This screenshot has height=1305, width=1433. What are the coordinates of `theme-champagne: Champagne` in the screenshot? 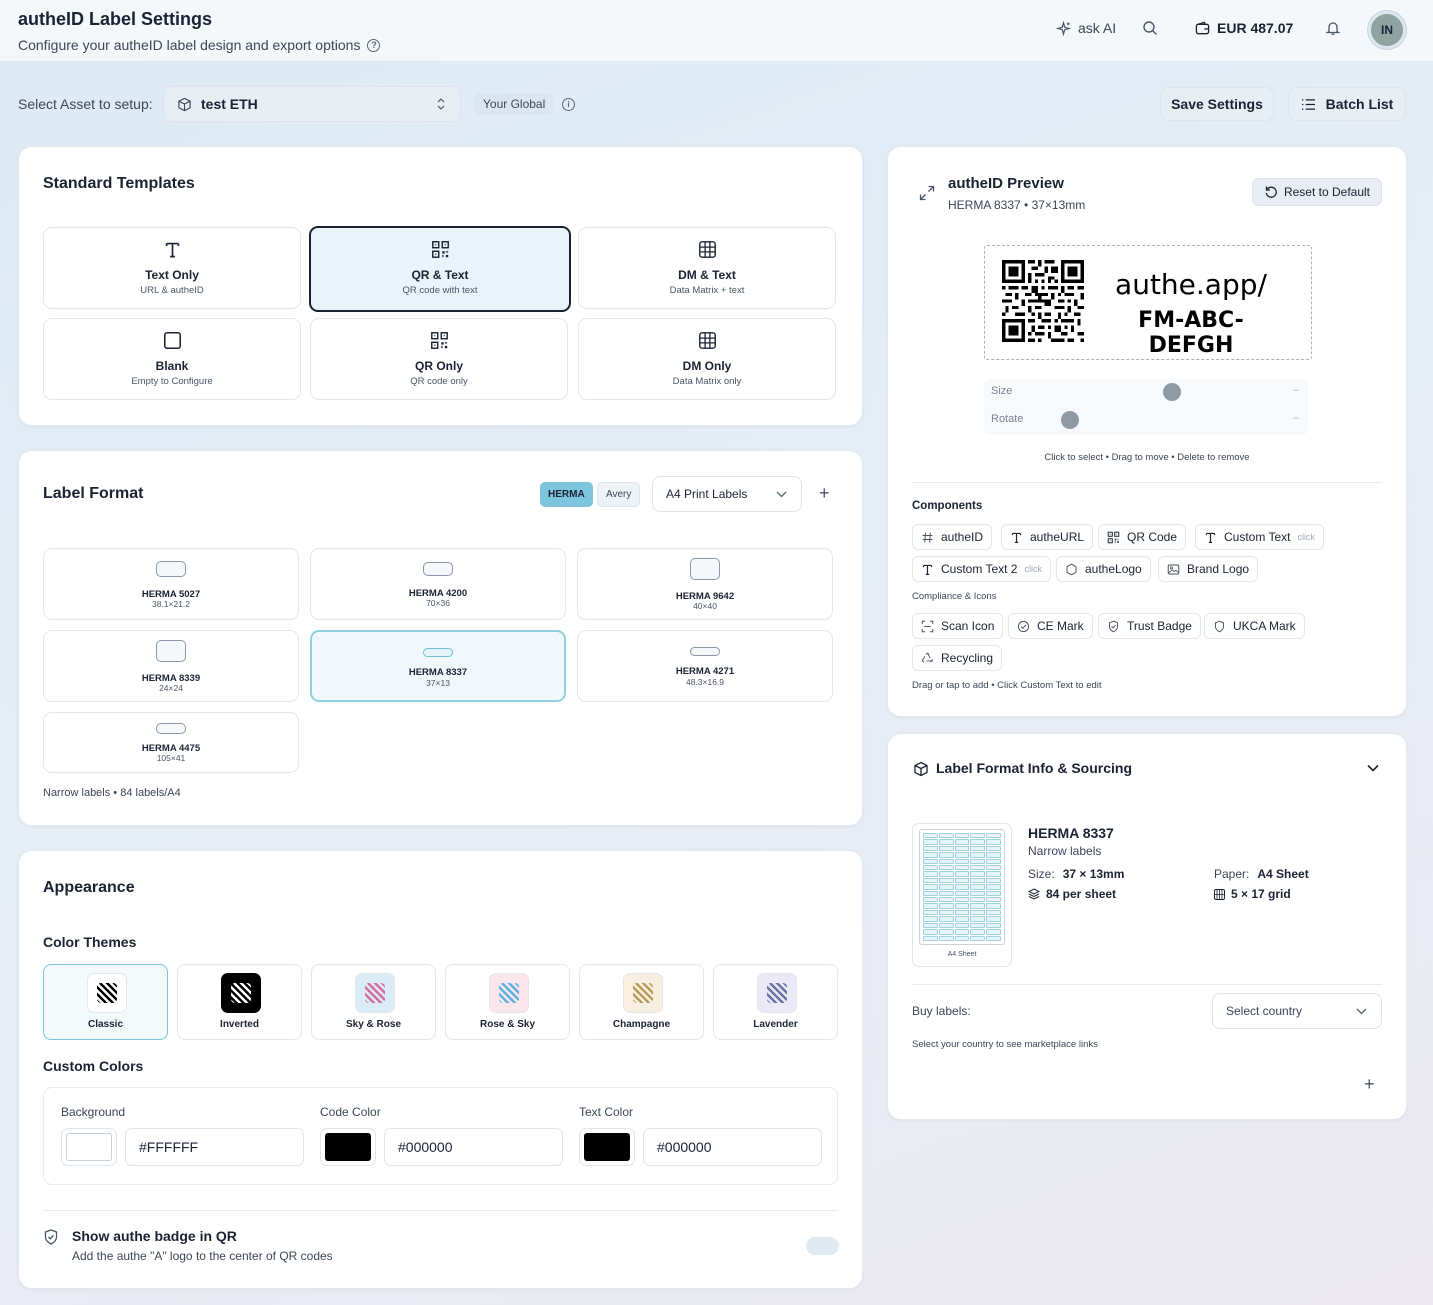 It's located at (641, 1002).